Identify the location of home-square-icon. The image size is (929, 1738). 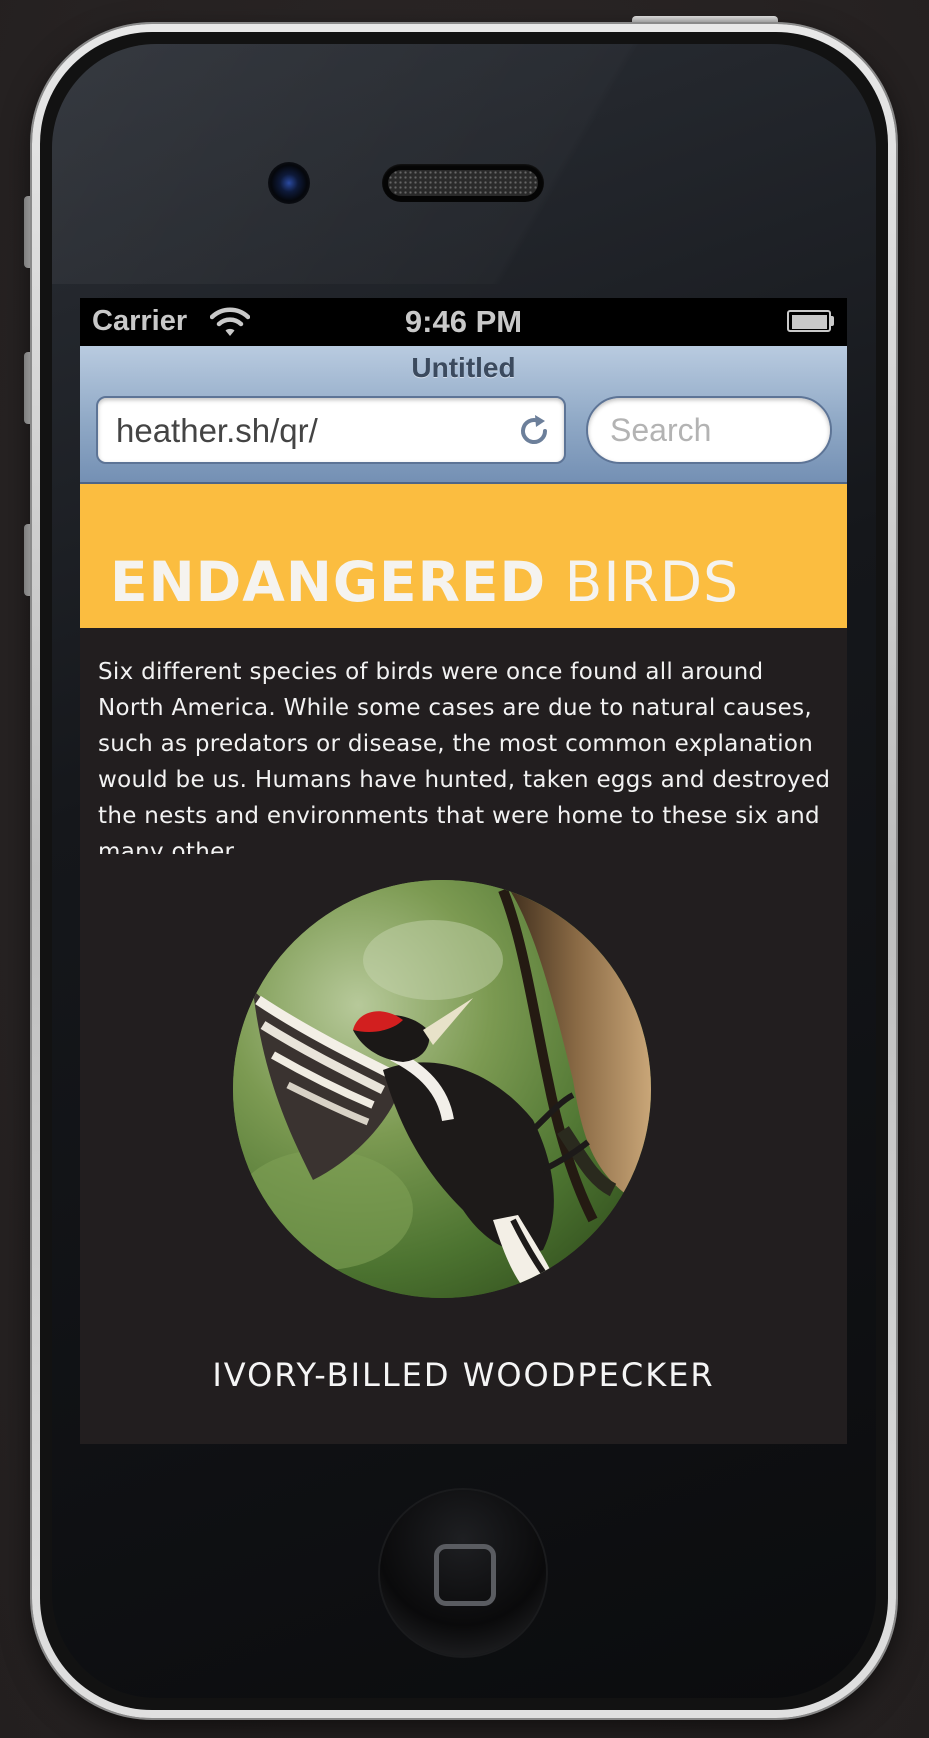
(465, 1575).